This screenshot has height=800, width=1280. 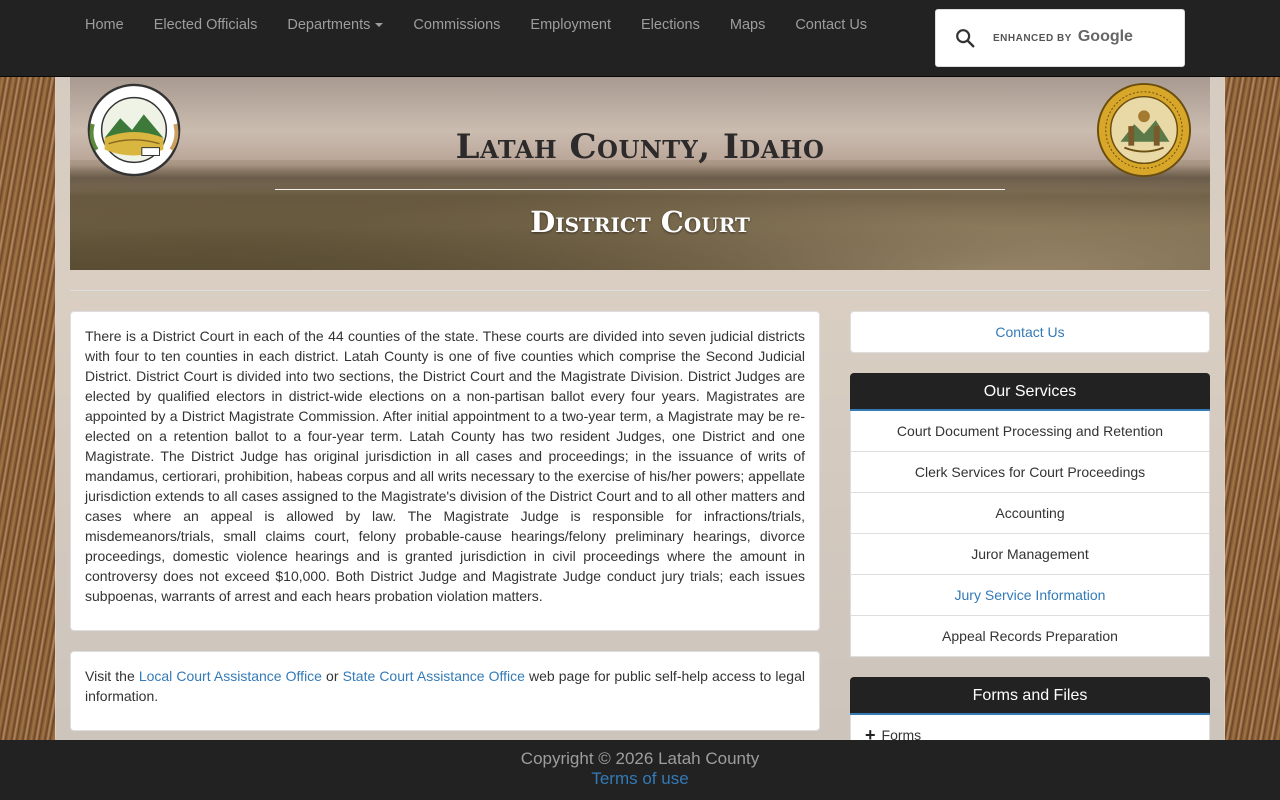 What do you see at coordinates (640, 222) in the screenshot?
I see `page-subtitle: District Court` at bounding box center [640, 222].